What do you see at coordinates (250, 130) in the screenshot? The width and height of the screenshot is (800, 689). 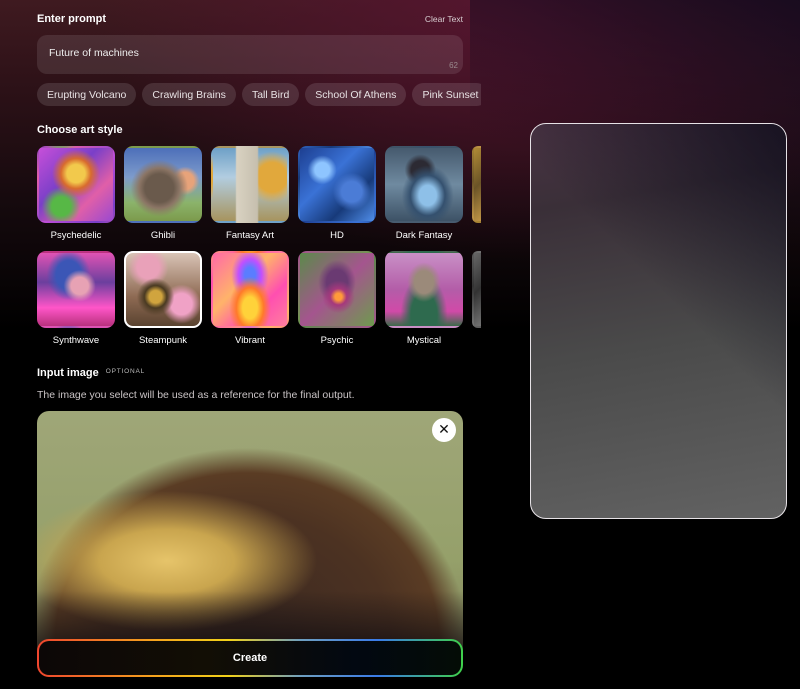 I see `art-style-header: Choose art style` at bounding box center [250, 130].